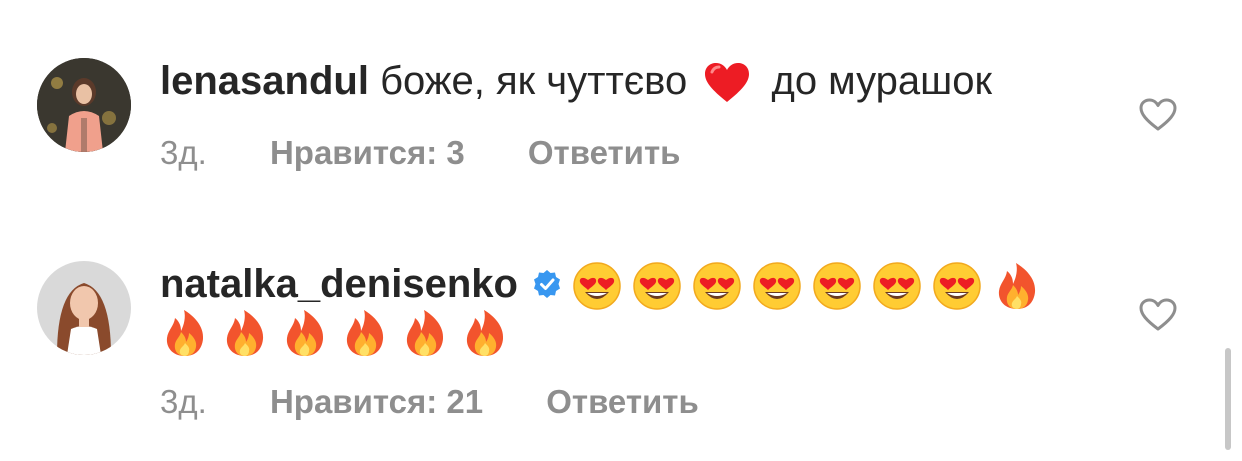  Describe the element at coordinates (727, 83) in the screenshot. I see `red-heart-icon` at that location.